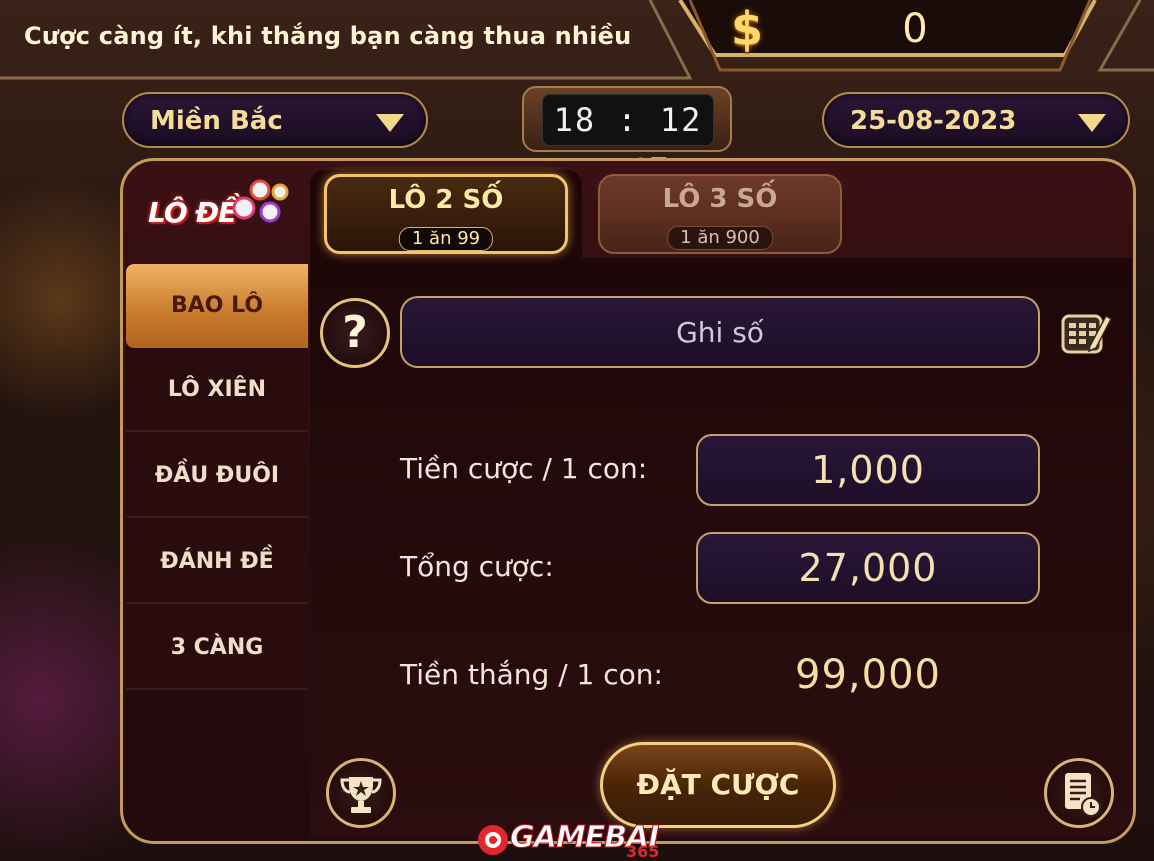 The width and height of the screenshot is (1154, 861). I want to click on number-input, so click(720, 332).